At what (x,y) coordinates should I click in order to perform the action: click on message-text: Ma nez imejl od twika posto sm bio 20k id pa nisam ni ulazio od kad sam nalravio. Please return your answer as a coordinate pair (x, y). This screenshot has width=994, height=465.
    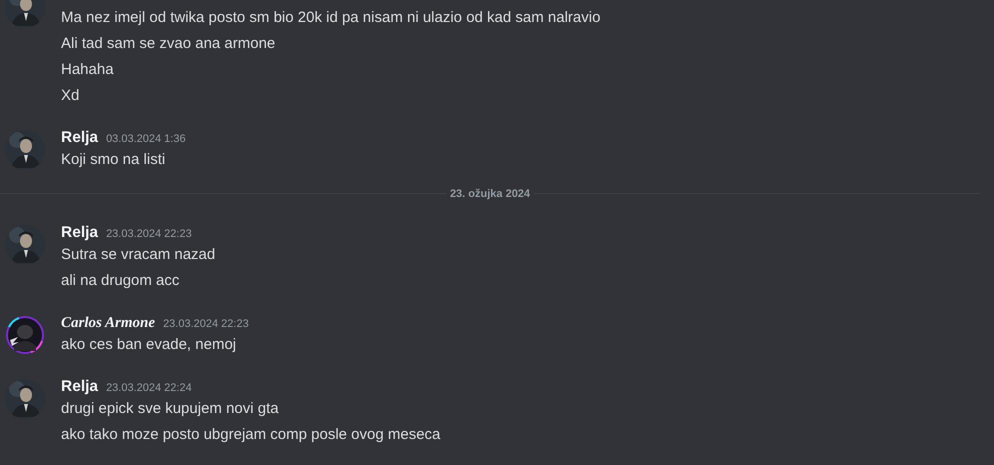
    Looking at the image, I should click on (330, 17).